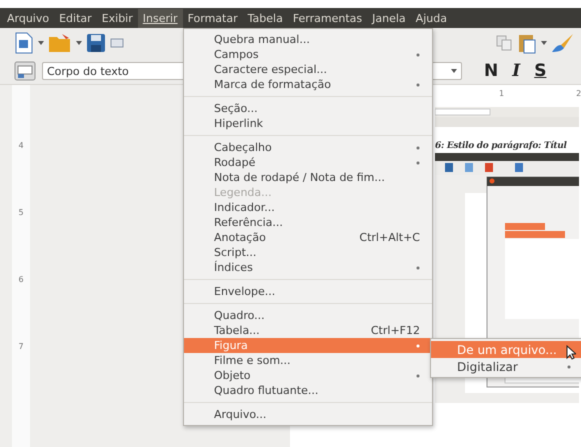  What do you see at coordinates (160, 18) in the screenshot?
I see `menu-title: Inserir` at bounding box center [160, 18].